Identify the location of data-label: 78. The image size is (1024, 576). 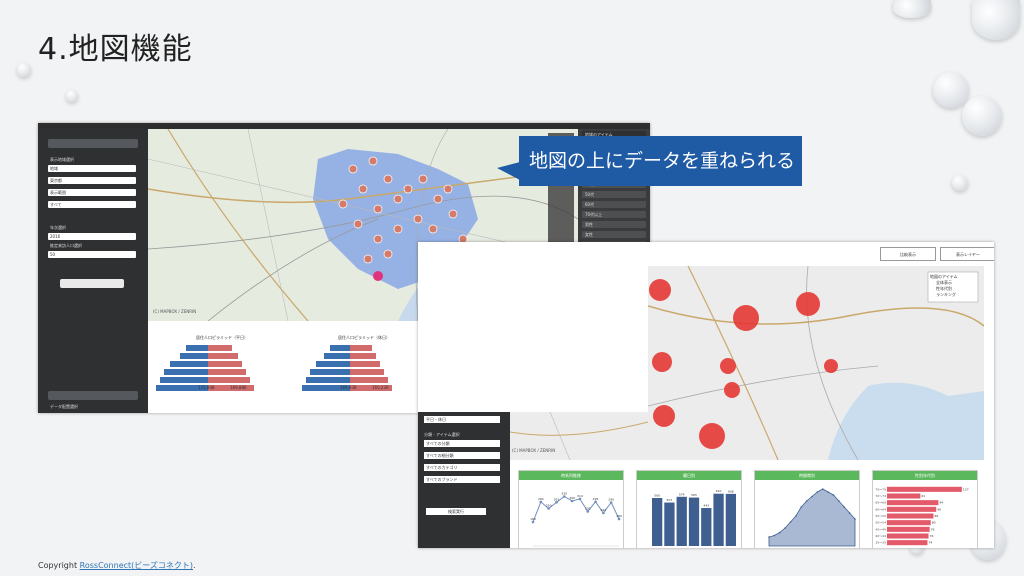
(933, 529).